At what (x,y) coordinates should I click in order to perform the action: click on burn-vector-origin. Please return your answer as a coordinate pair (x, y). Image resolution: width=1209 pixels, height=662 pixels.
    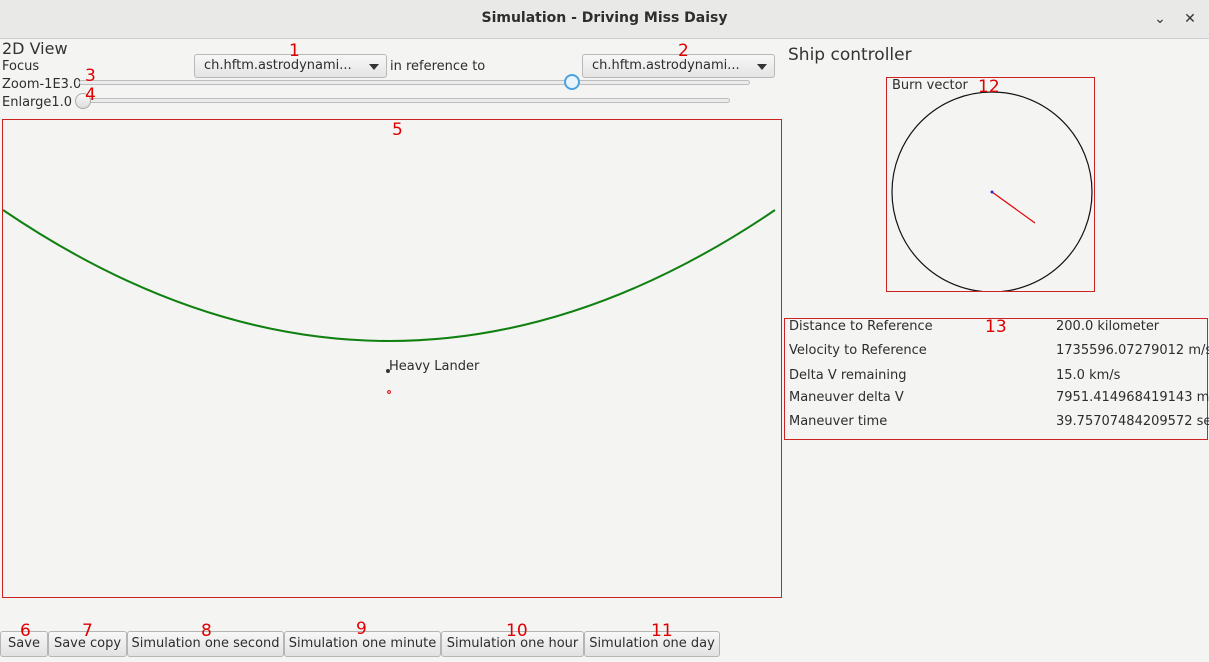
    Looking at the image, I should click on (992, 192).